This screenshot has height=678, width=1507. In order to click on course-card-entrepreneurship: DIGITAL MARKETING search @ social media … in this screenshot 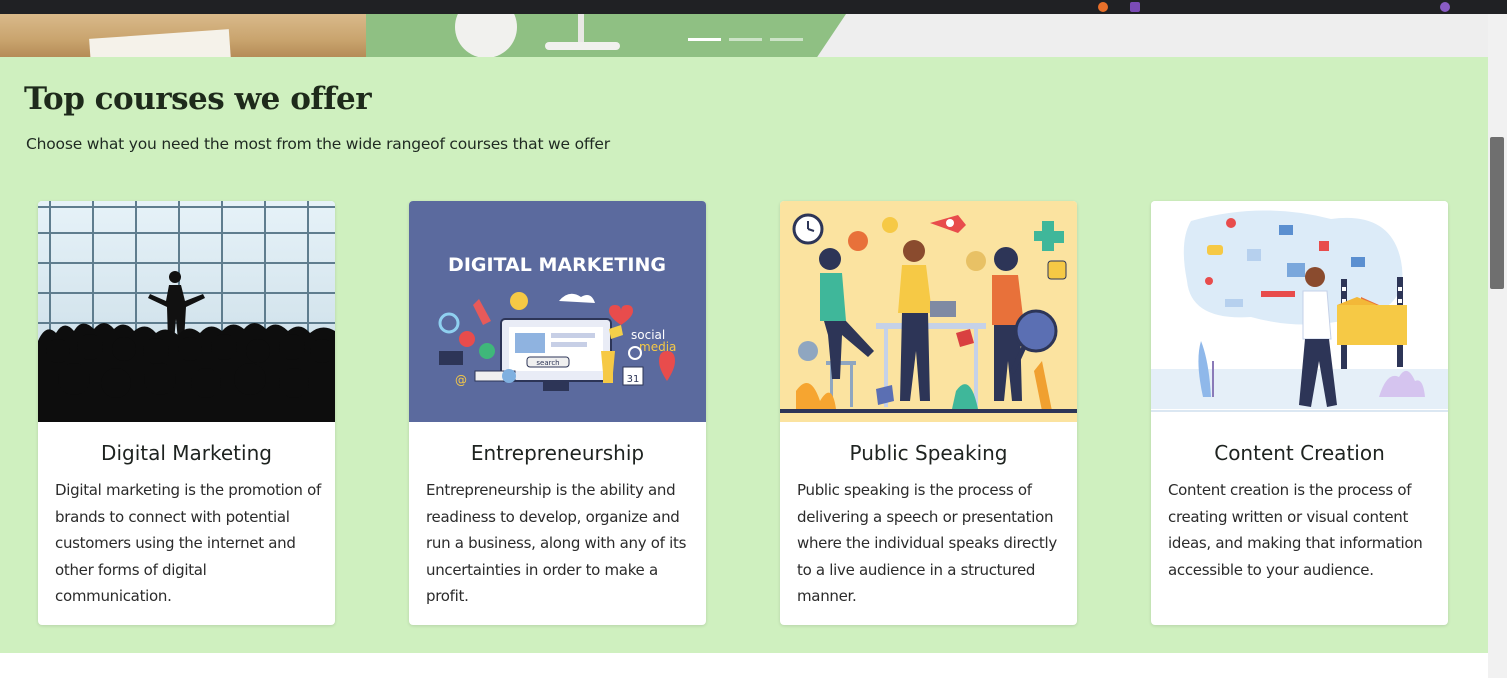, I will do `click(557, 413)`.